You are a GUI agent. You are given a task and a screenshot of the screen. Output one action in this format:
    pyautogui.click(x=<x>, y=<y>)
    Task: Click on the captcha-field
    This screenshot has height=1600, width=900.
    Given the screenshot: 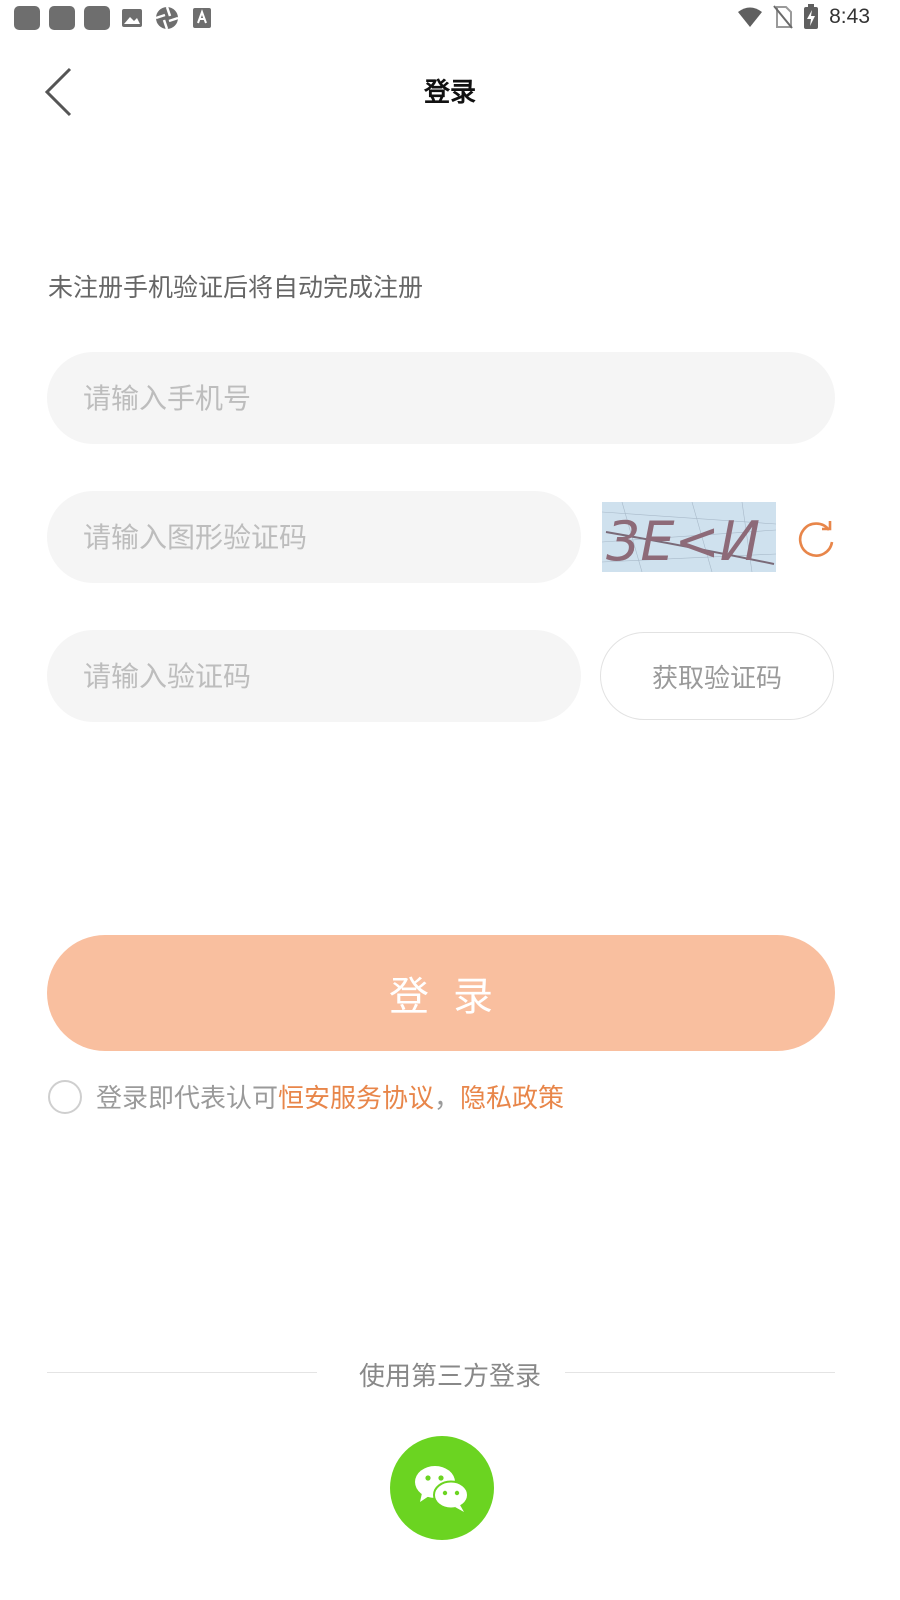 What is the action you would take?
    pyautogui.click(x=314, y=537)
    